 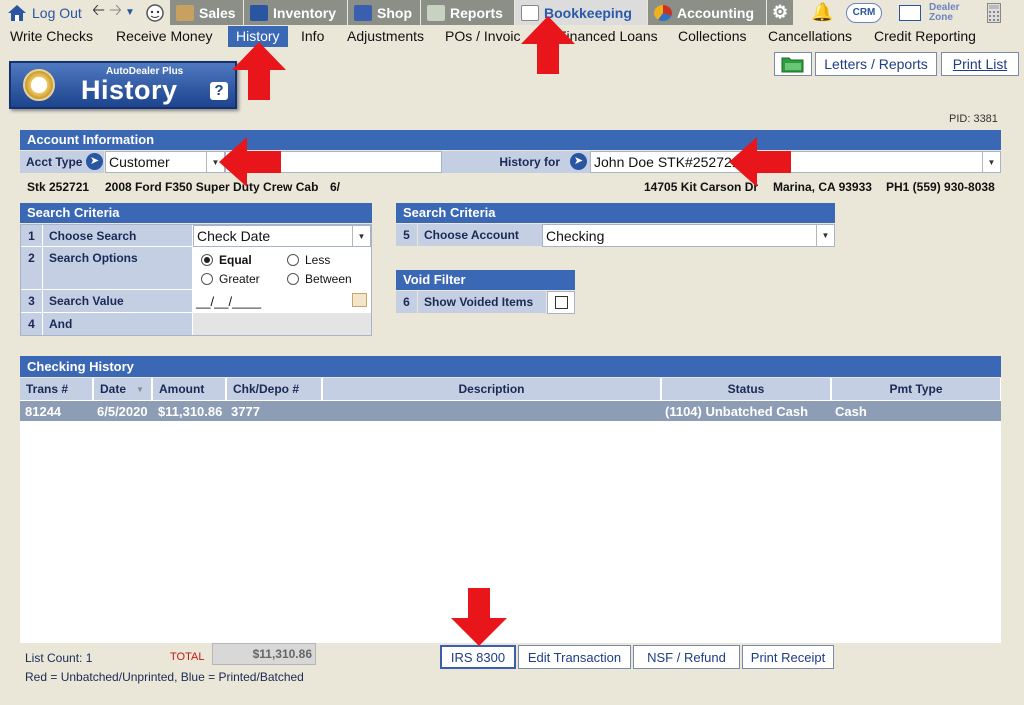 I want to click on dealer-zone-line2: Zone, so click(x=941, y=17).